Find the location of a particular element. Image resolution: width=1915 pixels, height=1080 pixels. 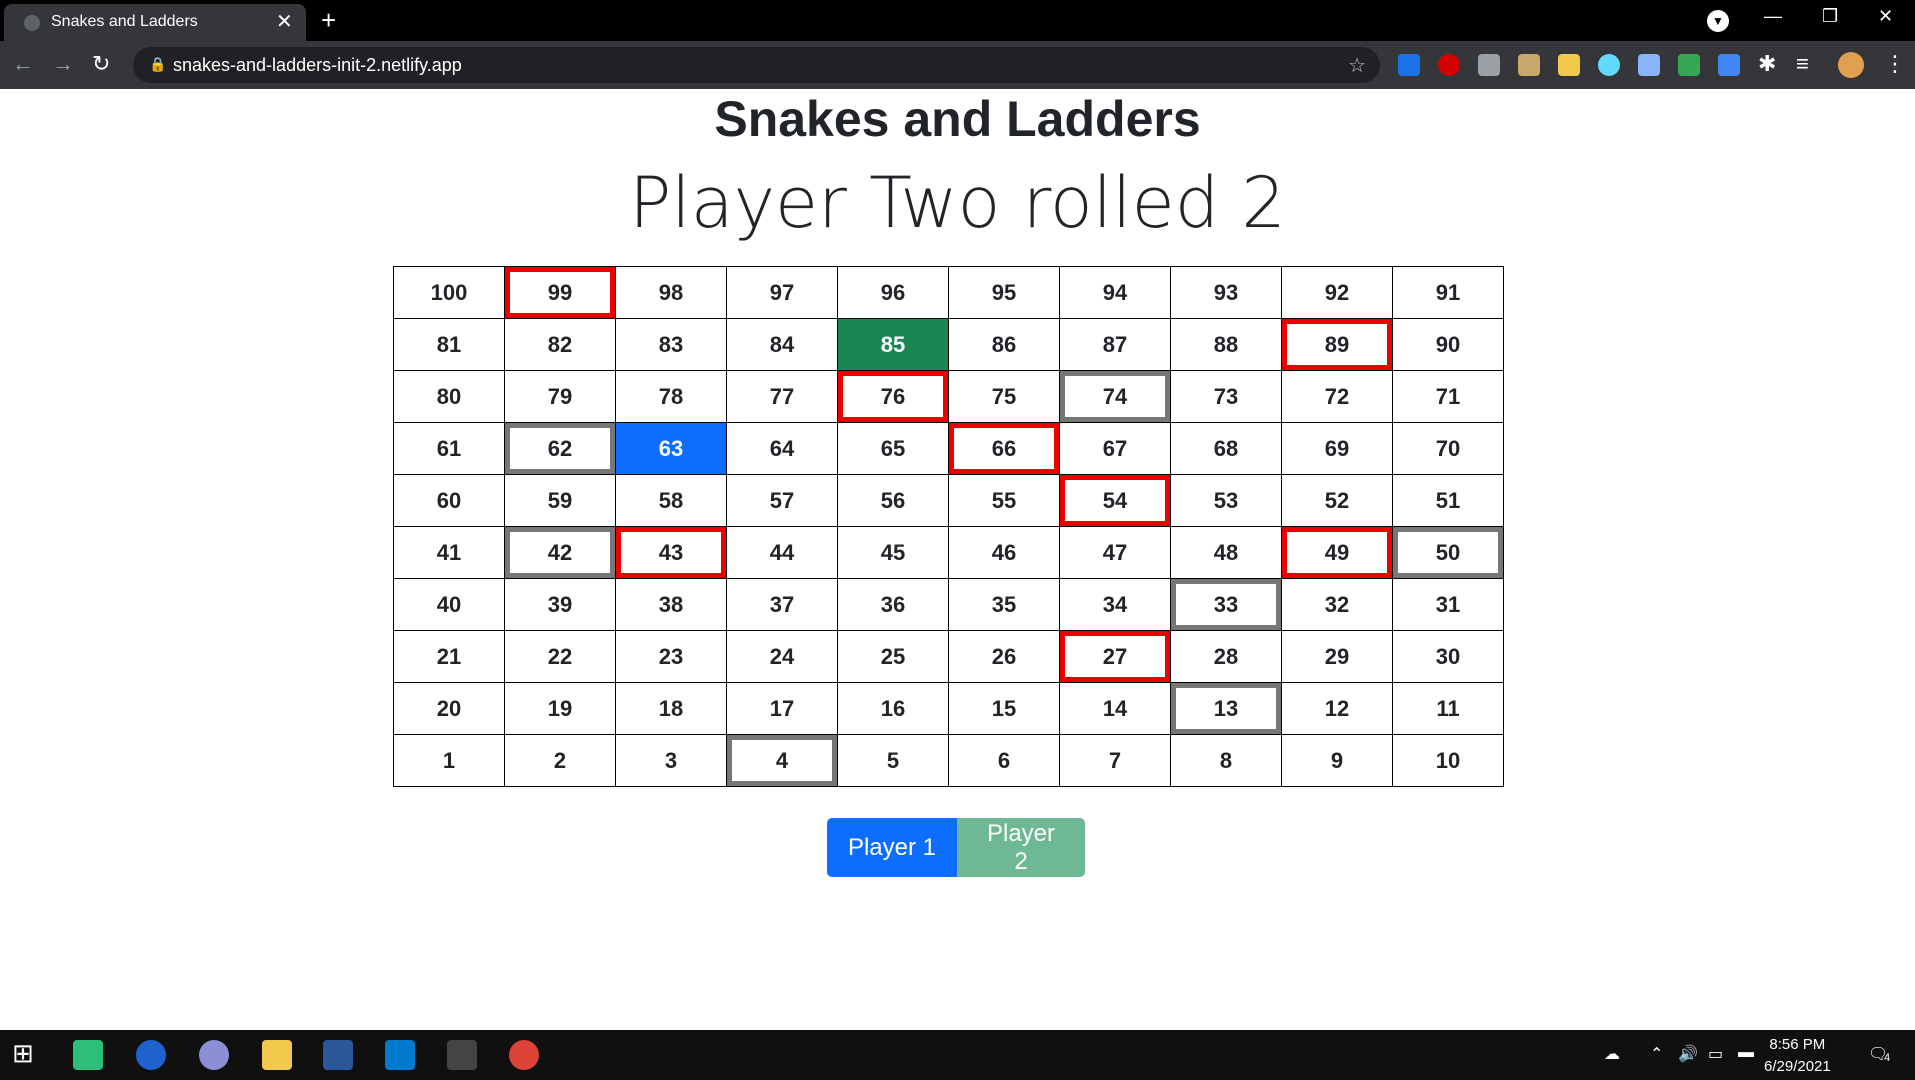

react-devtools-icon is located at coordinates (1609, 65).